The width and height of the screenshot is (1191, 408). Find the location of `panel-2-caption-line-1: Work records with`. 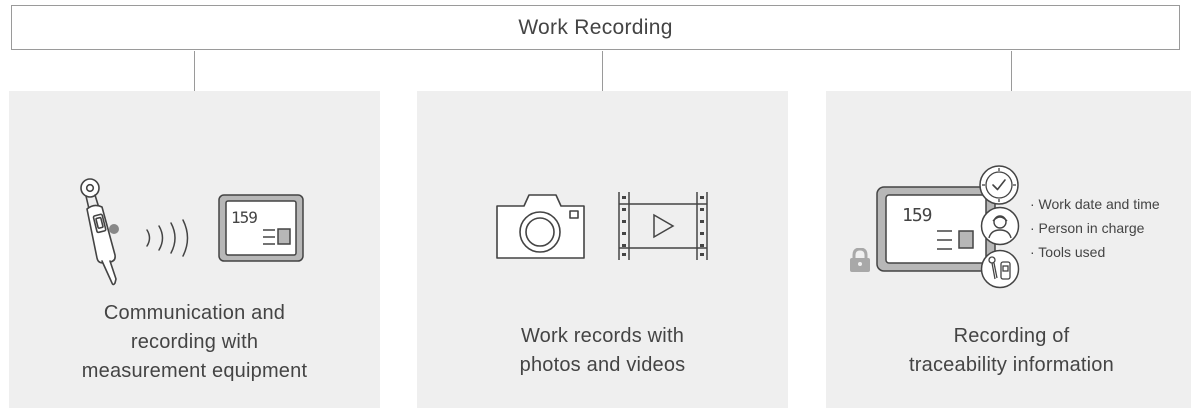

panel-2-caption-line-1: Work records with is located at coordinates (602, 336).